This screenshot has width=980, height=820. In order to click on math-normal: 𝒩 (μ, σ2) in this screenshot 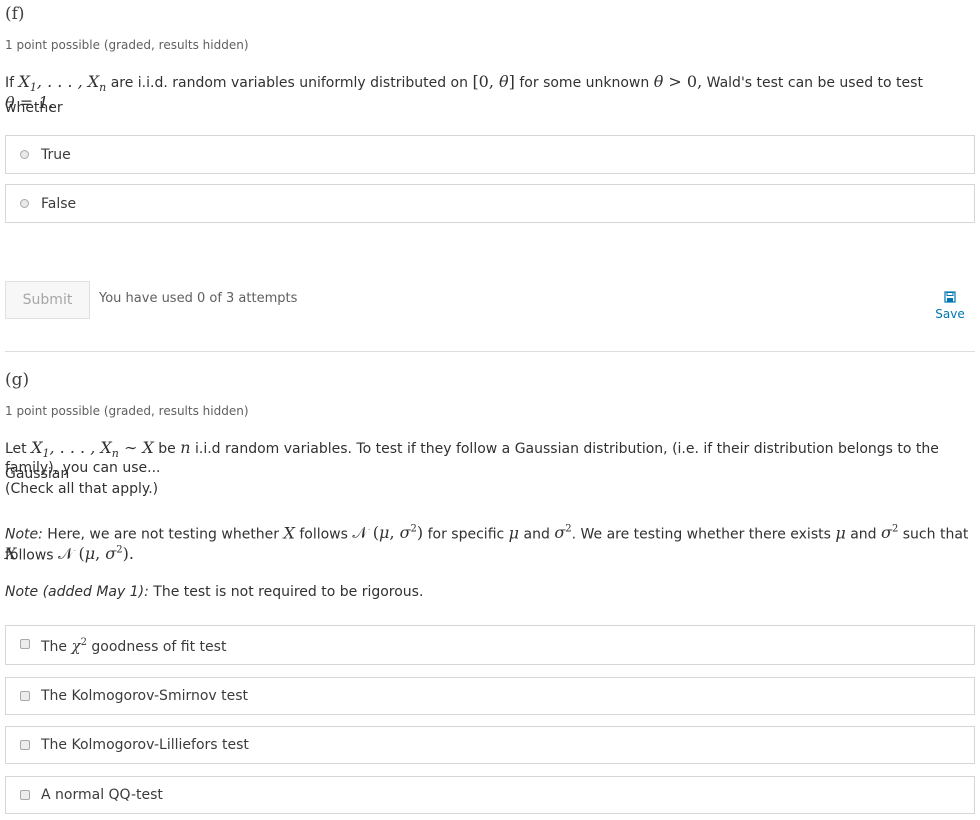, I will do `click(388, 533)`.